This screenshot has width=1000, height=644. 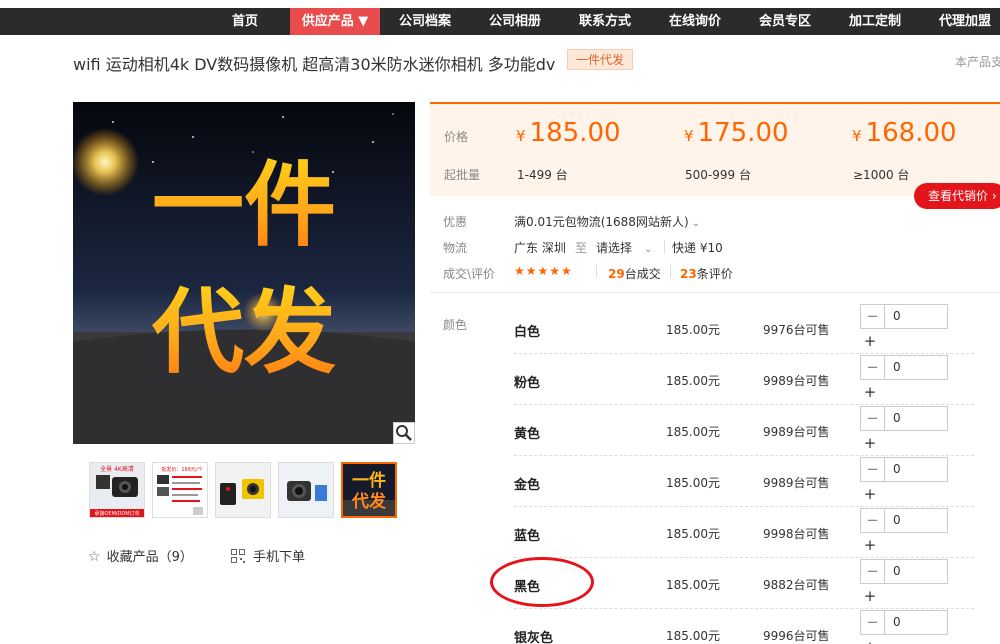 I want to click on nav-products: 供应产品 ▼, so click(x=335, y=21).